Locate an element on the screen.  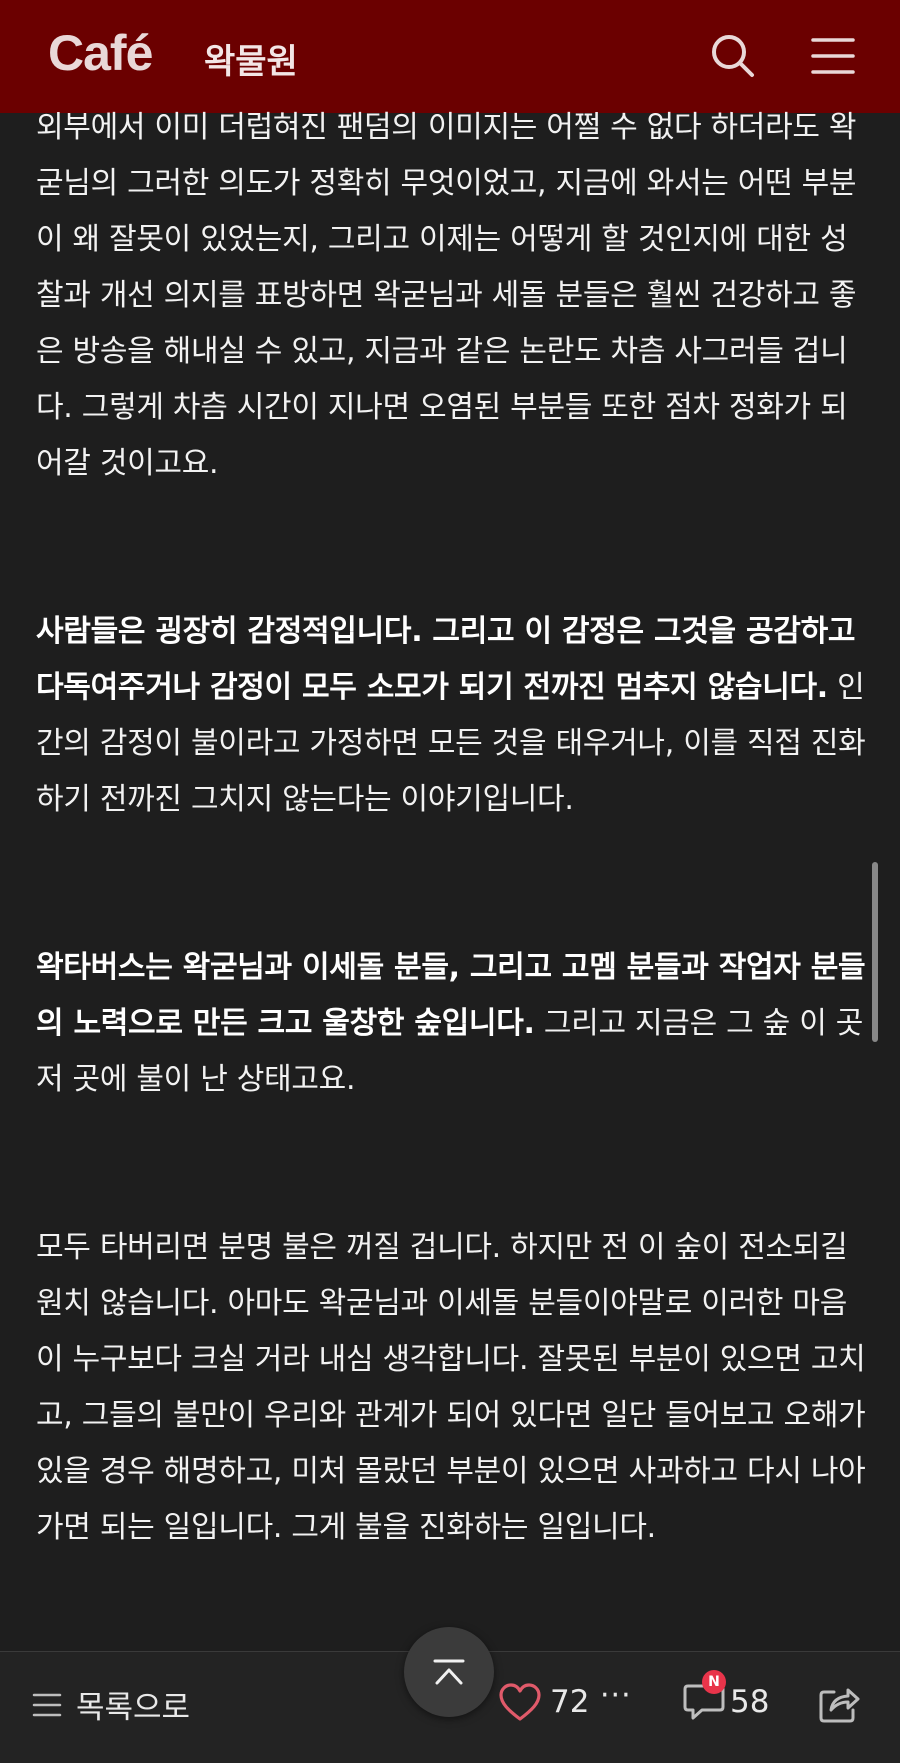
comment-icon-wrap: N is located at coordinates (704, 1696).